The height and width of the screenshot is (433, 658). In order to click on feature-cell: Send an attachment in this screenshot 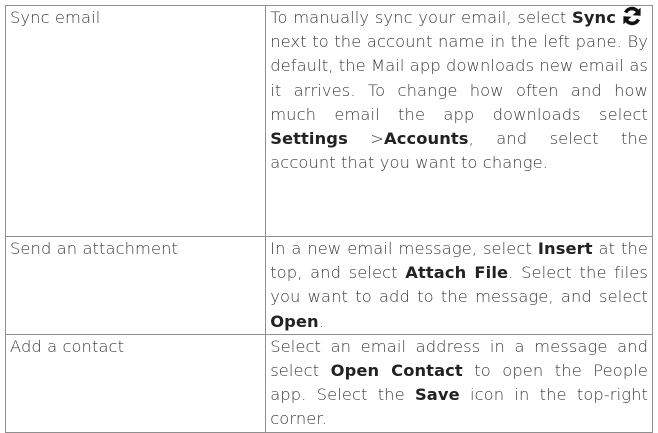, I will do `click(135, 285)`.